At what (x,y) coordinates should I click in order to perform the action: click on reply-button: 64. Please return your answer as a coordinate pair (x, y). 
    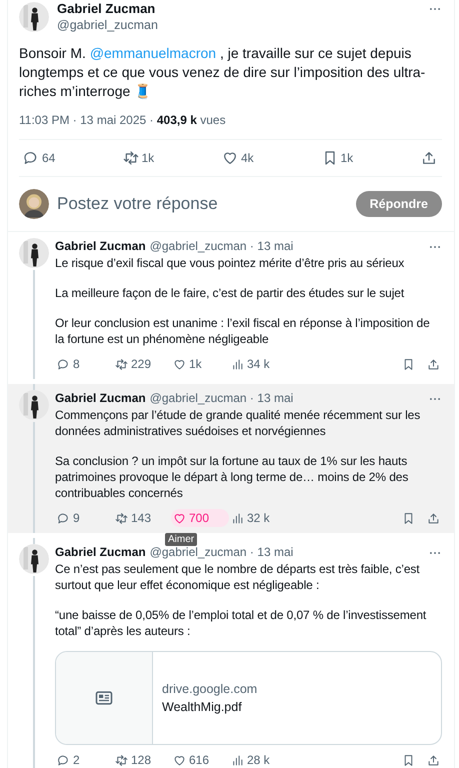
    Looking at the image, I should click on (51, 158).